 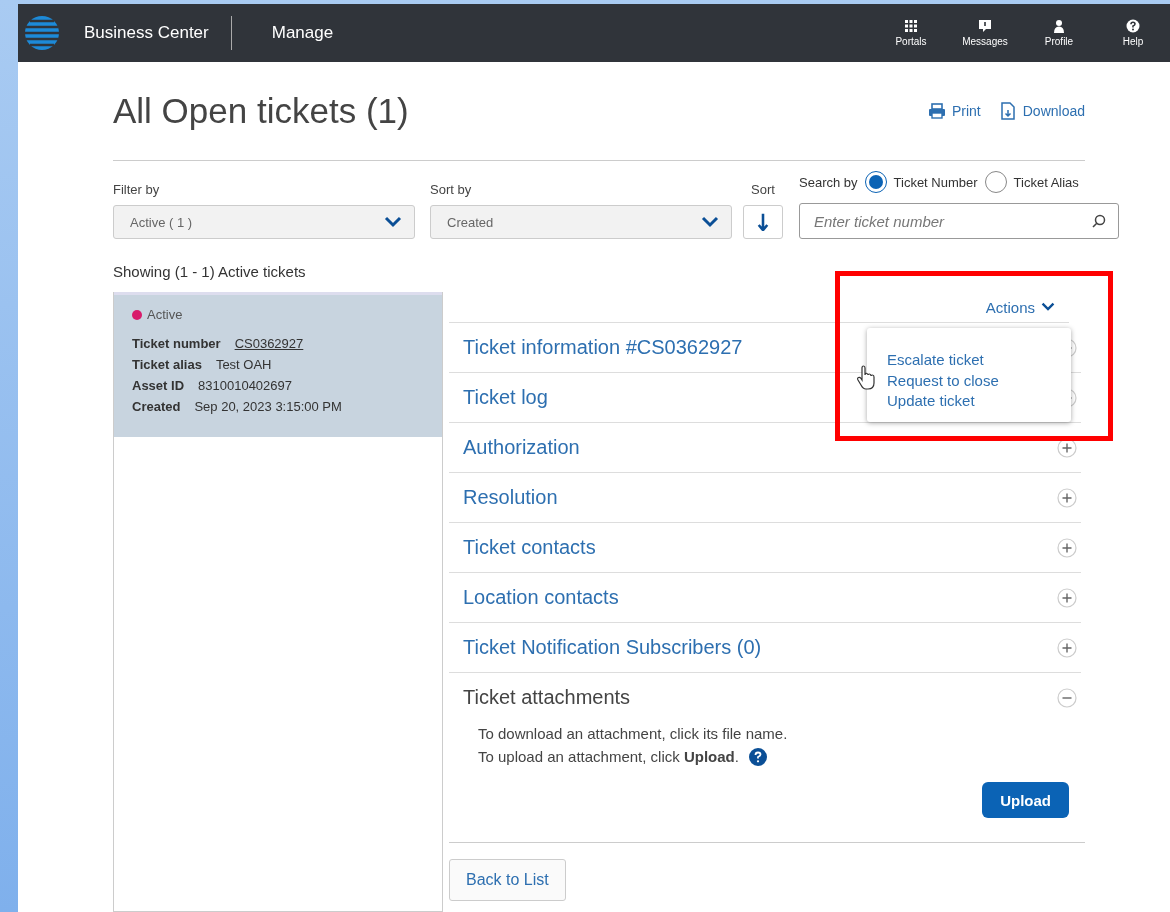 I want to click on collapse-button, so click(x=1067, y=697).